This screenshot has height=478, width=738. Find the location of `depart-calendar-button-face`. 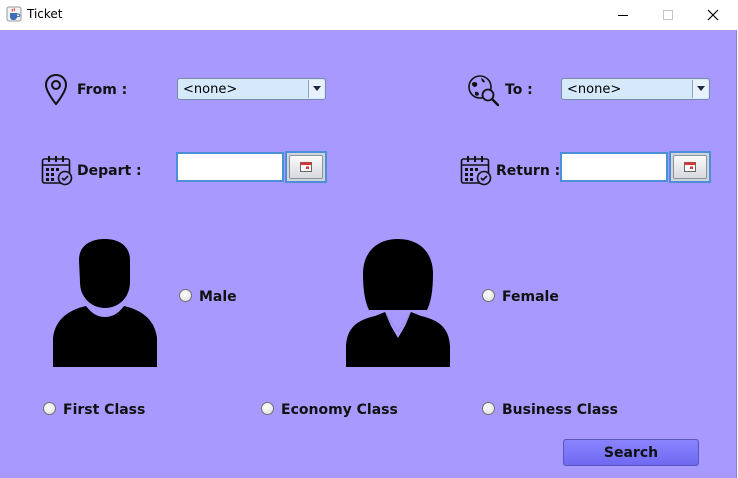

depart-calendar-button-face is located at coordinates (306, 167).